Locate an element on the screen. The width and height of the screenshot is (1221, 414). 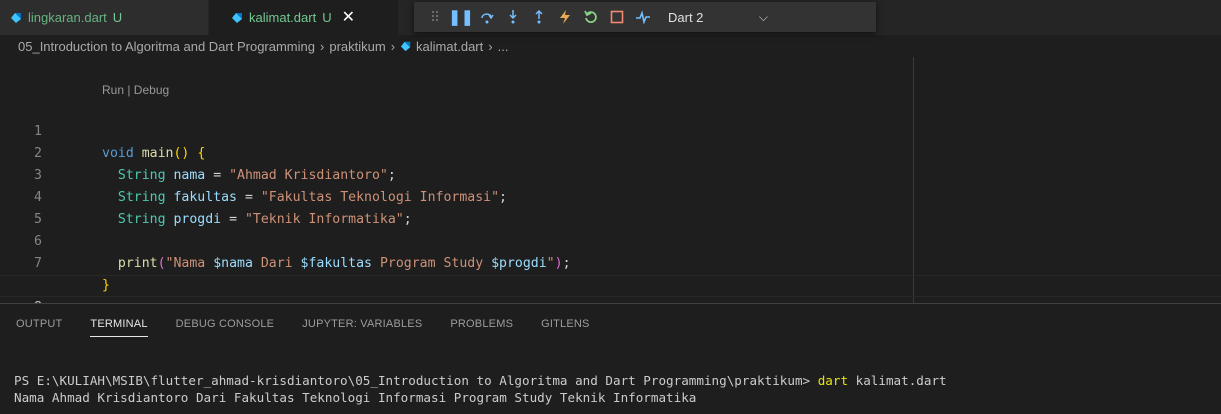
code-line: 4 String progdi = "Teknik Informatika"; is located at coordinates (610, 196).